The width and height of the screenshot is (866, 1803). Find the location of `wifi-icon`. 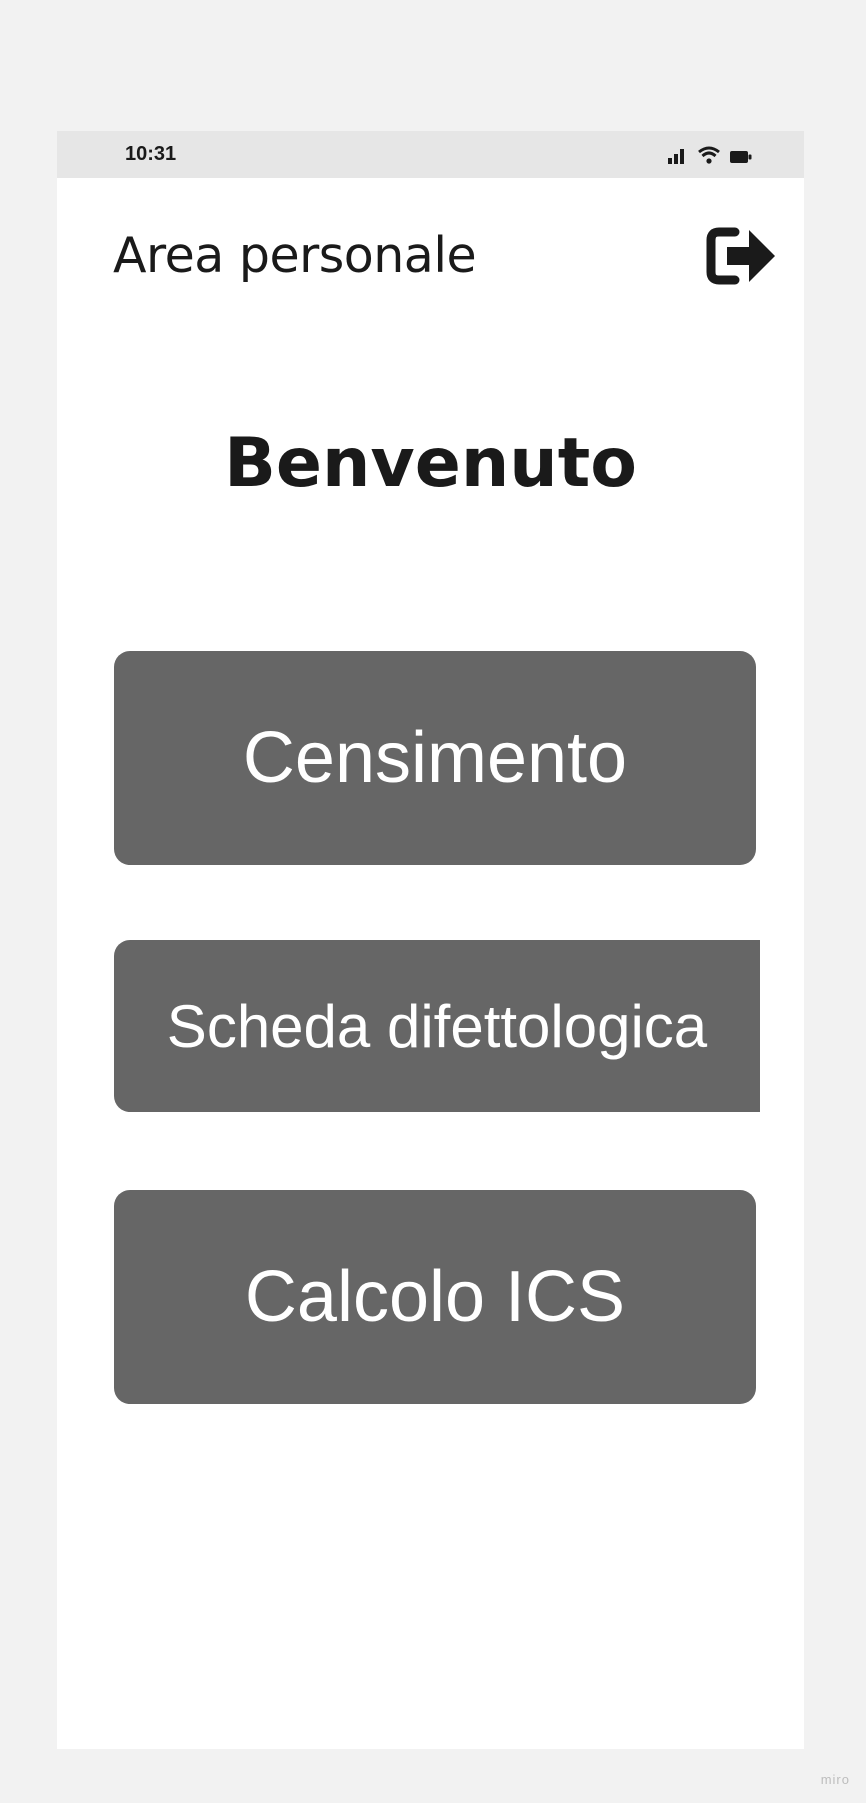

wifi-icon is located at coordinates (709, 155).